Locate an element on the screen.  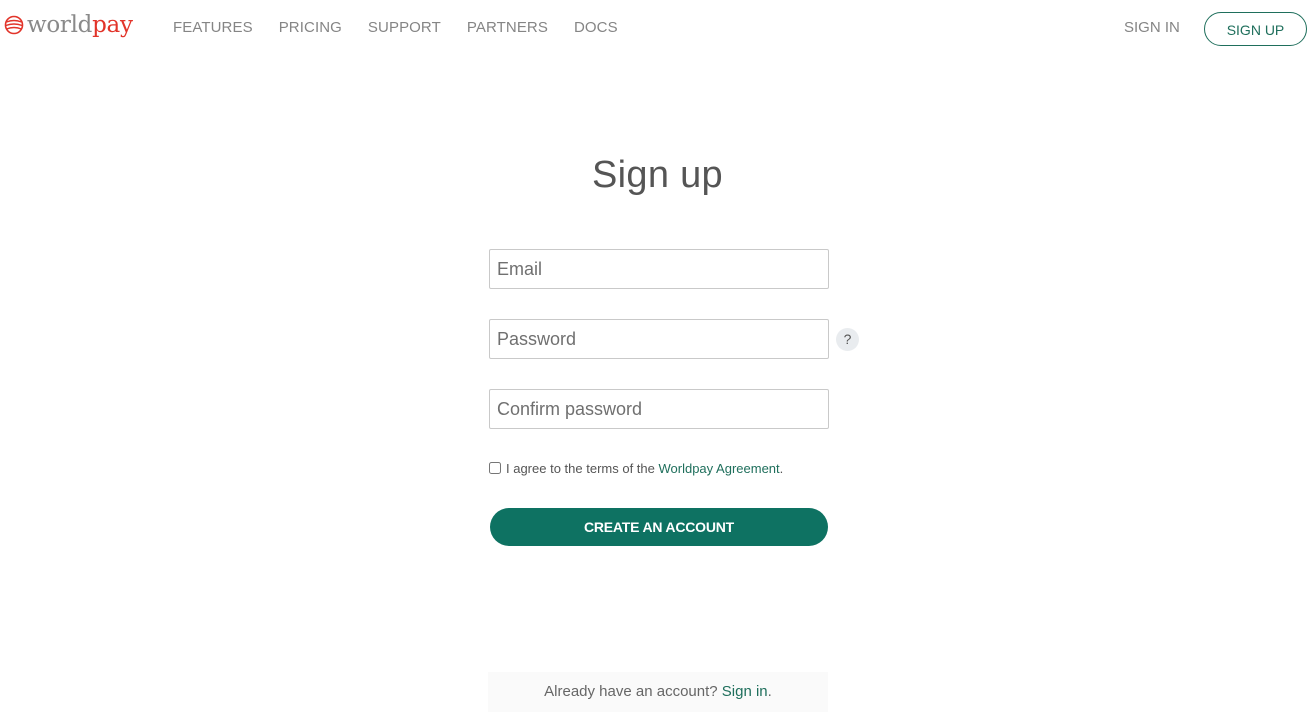
worldpay-agreement-link: Worldpay Agreement is located at coordinates (718, 468).